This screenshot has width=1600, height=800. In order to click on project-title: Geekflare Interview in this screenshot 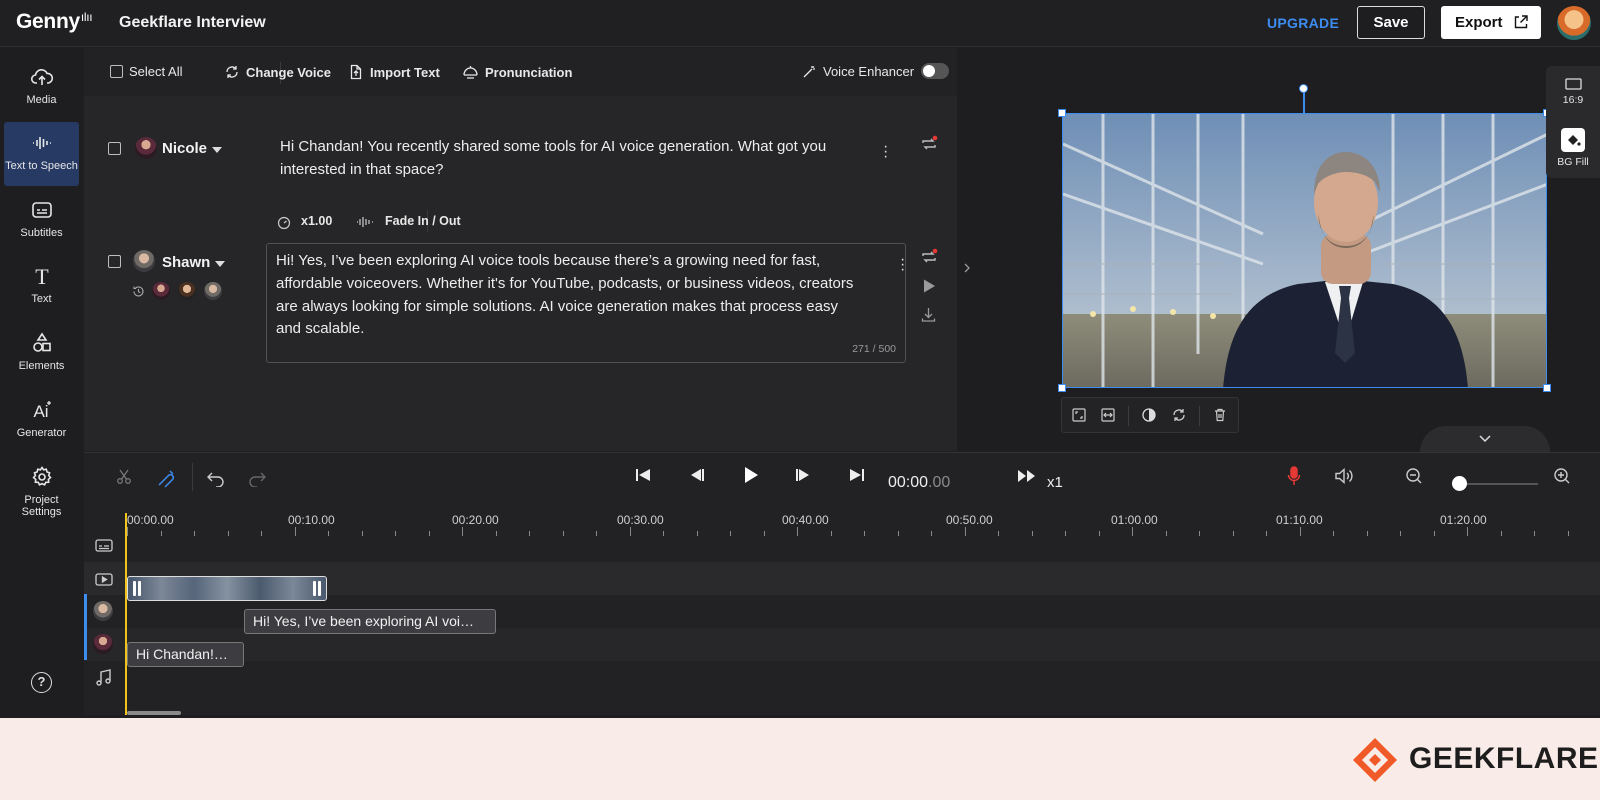, I will do `click(192, 23)`.